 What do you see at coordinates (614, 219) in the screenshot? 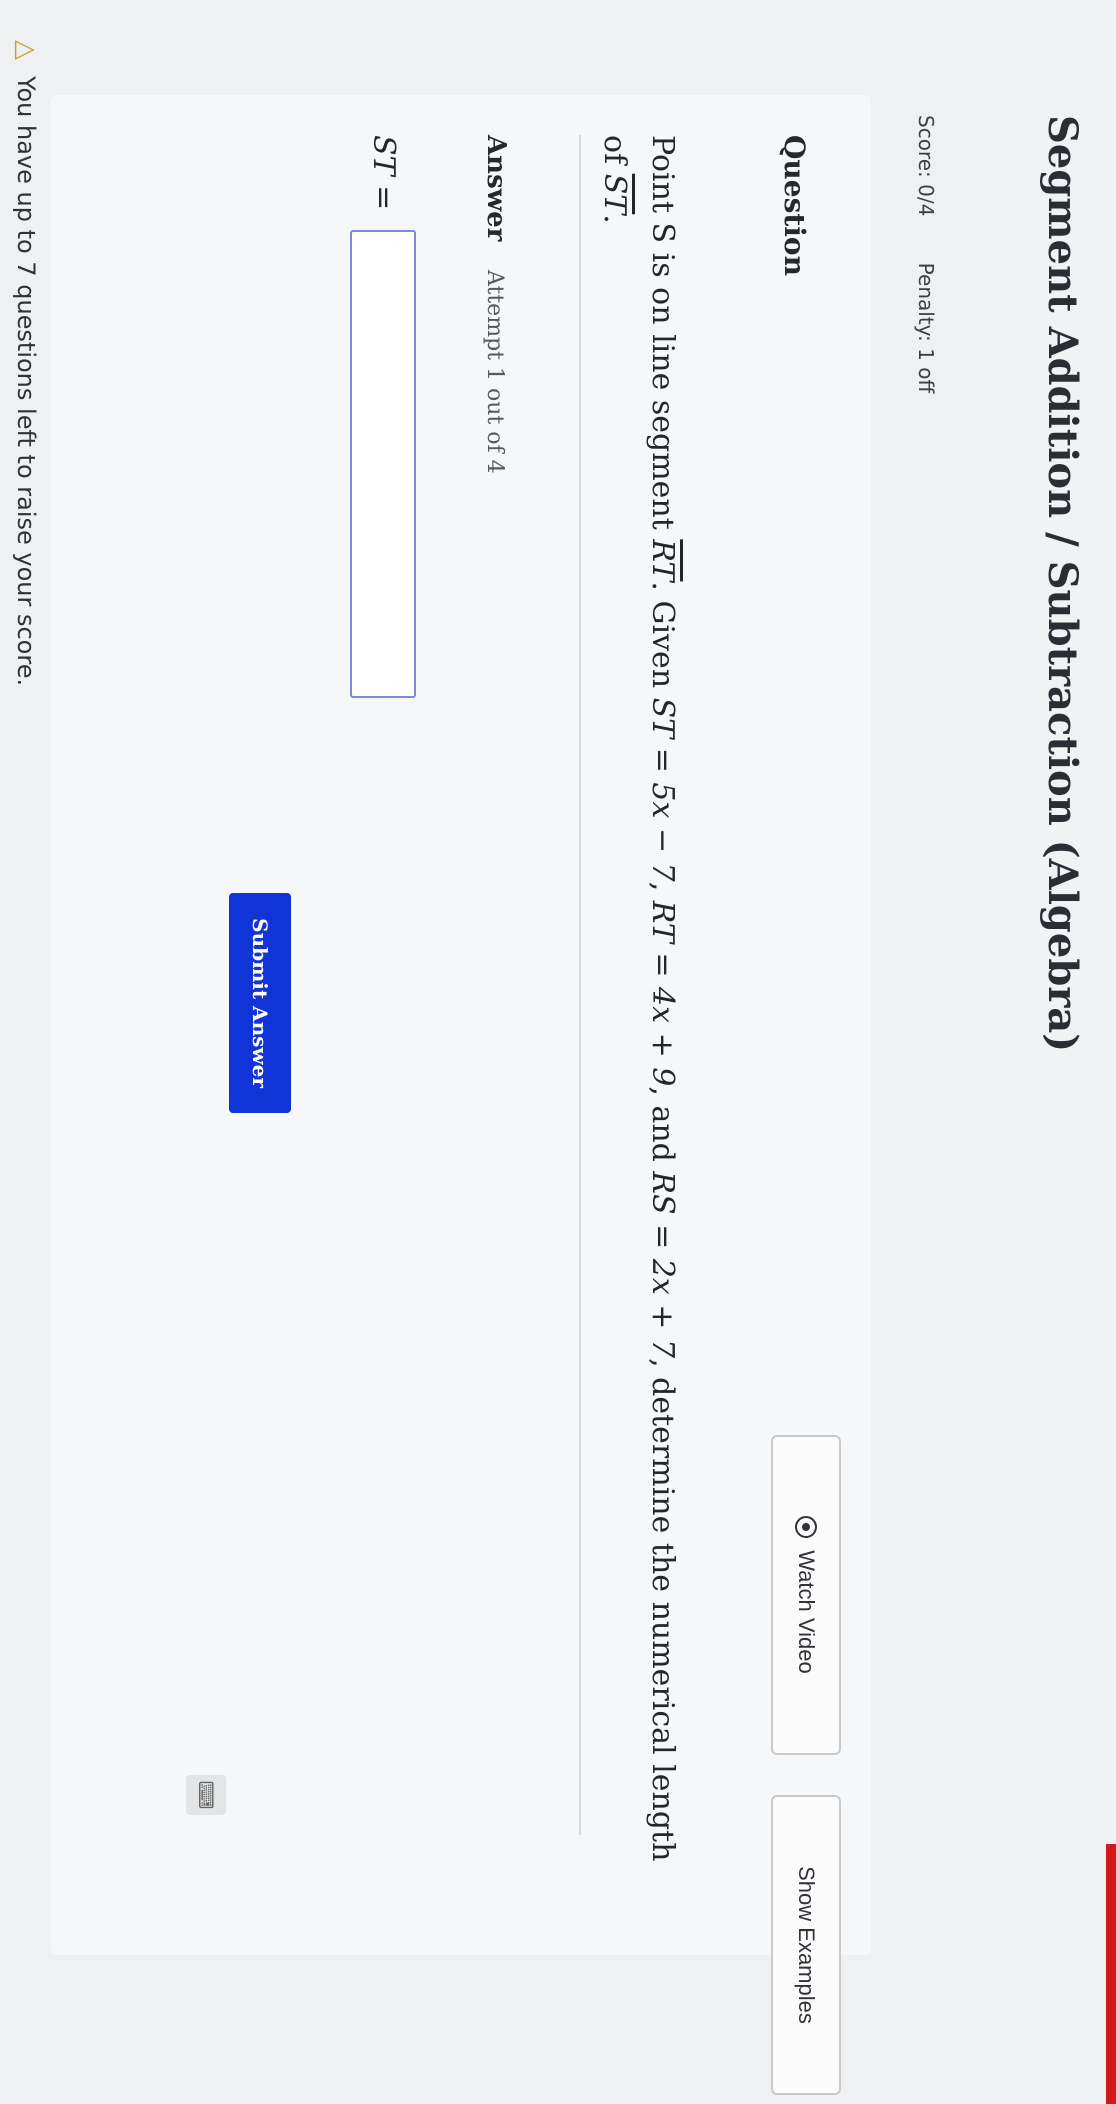
I see `question-text-part: .` at bounding box center [614, 219].